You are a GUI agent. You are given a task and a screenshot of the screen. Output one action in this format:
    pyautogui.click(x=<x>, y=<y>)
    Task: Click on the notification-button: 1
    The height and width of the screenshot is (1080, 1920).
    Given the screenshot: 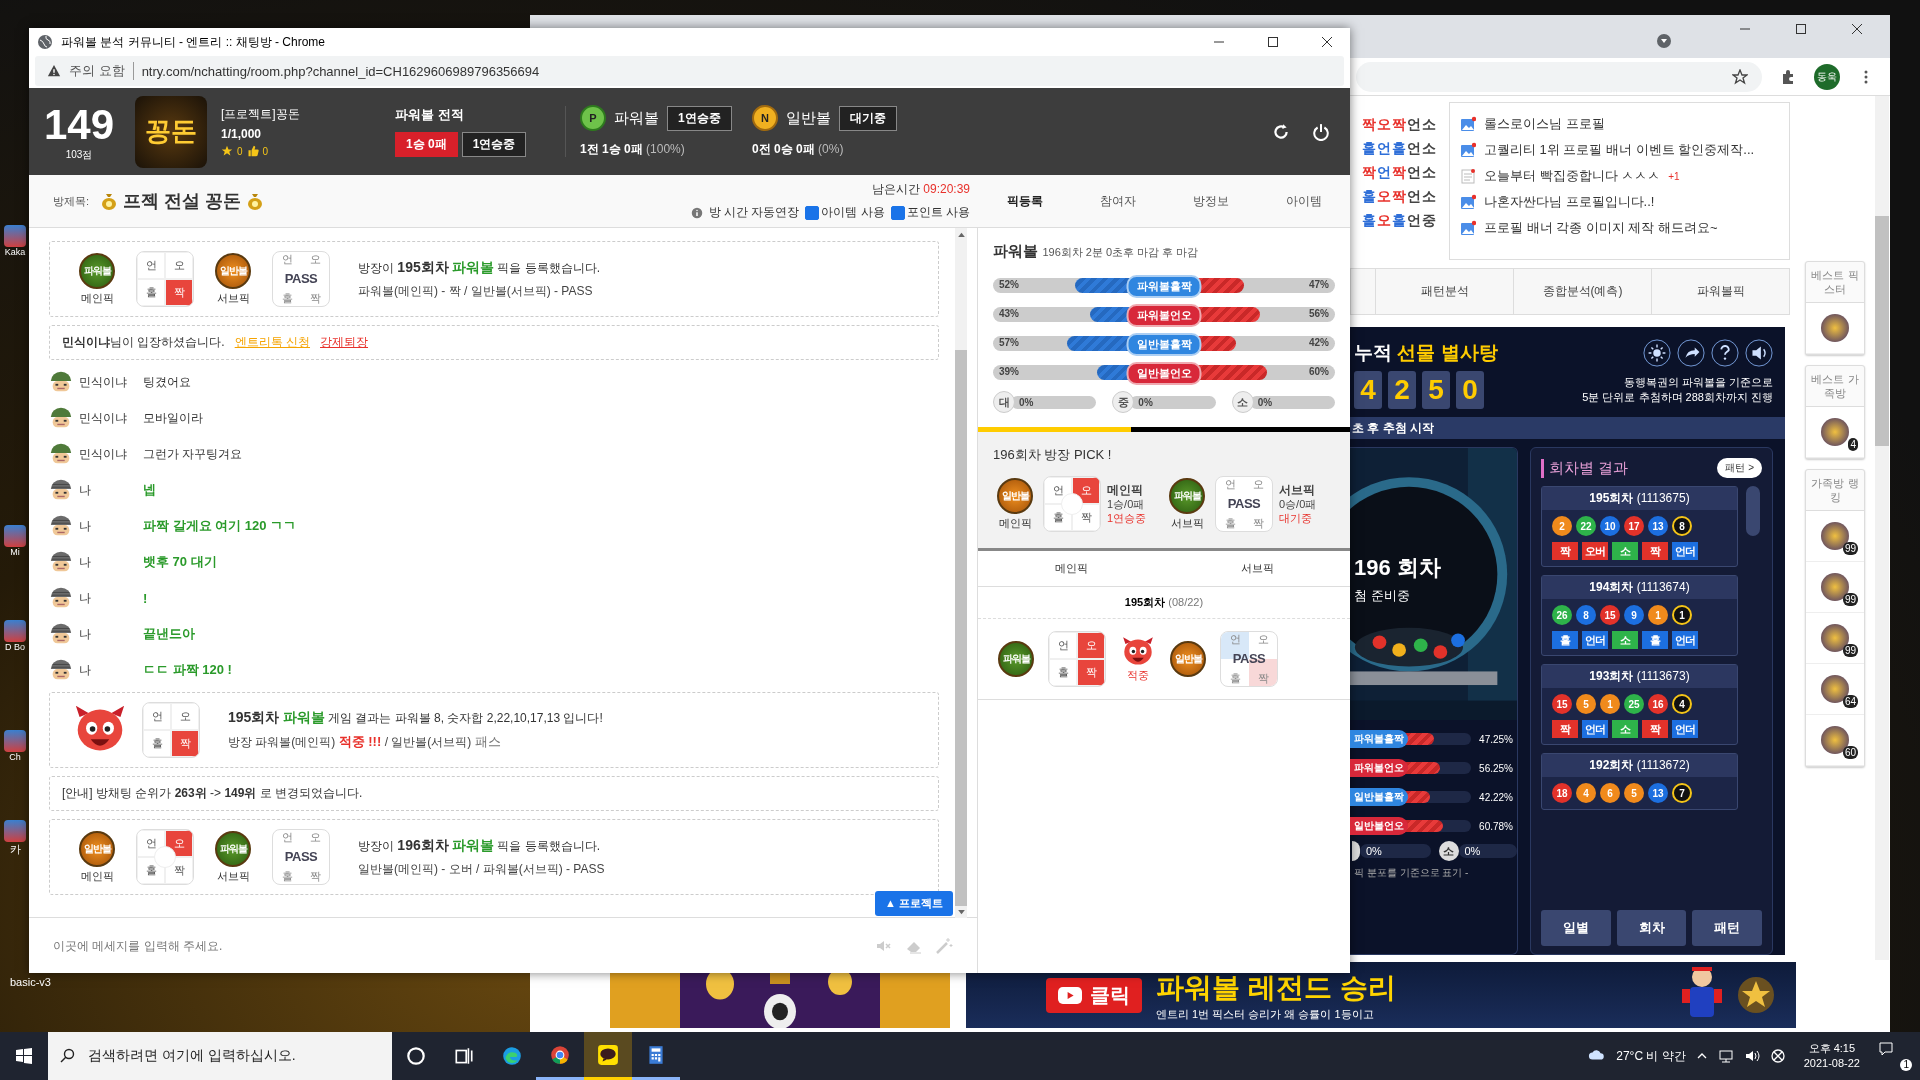 What is the action you would take?
    pyautogui.click(x=1895, y=1056)
    